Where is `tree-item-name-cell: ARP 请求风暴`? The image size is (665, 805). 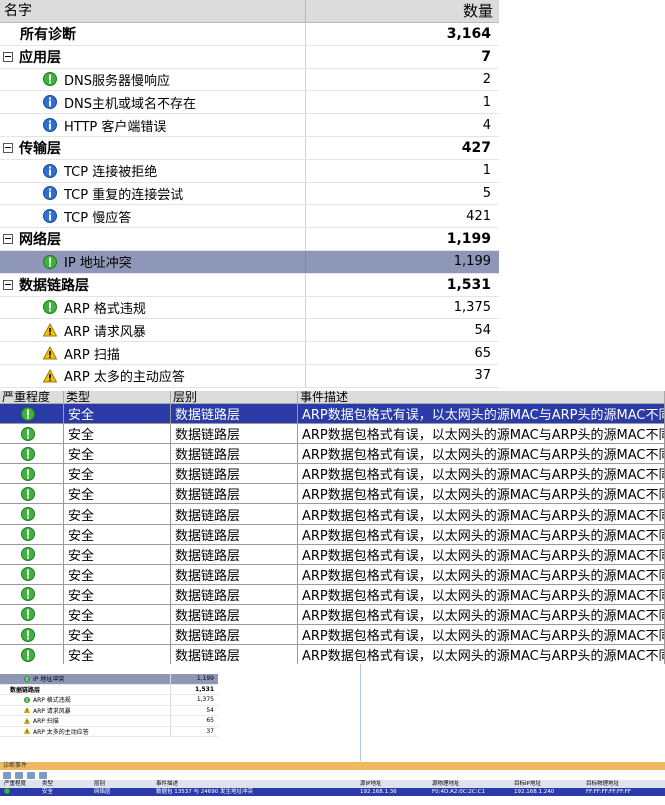
tree-item-name-cell: ARP 请求风暴 is located at coordinates (153, 330).